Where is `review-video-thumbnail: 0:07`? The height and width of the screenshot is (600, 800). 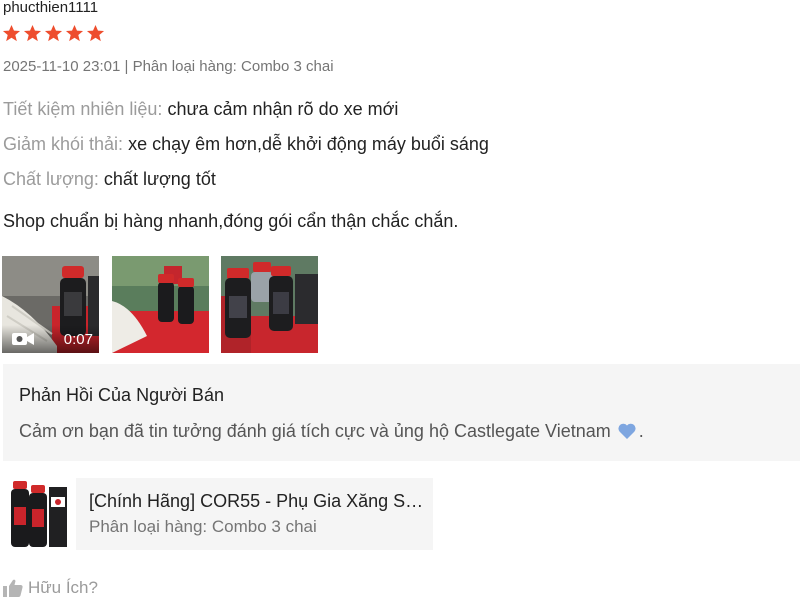
review-video-thumbnail: 0:07 is located at coordinates (50, 304).